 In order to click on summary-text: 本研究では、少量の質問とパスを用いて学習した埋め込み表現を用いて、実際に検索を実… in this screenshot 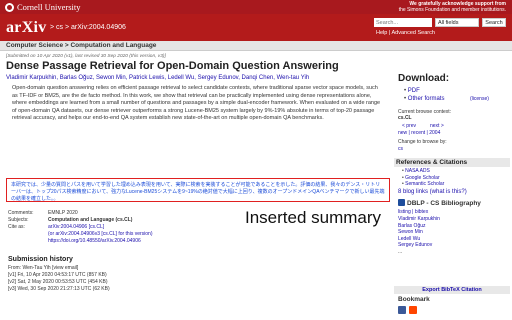, I will do `click(198, 192)`.